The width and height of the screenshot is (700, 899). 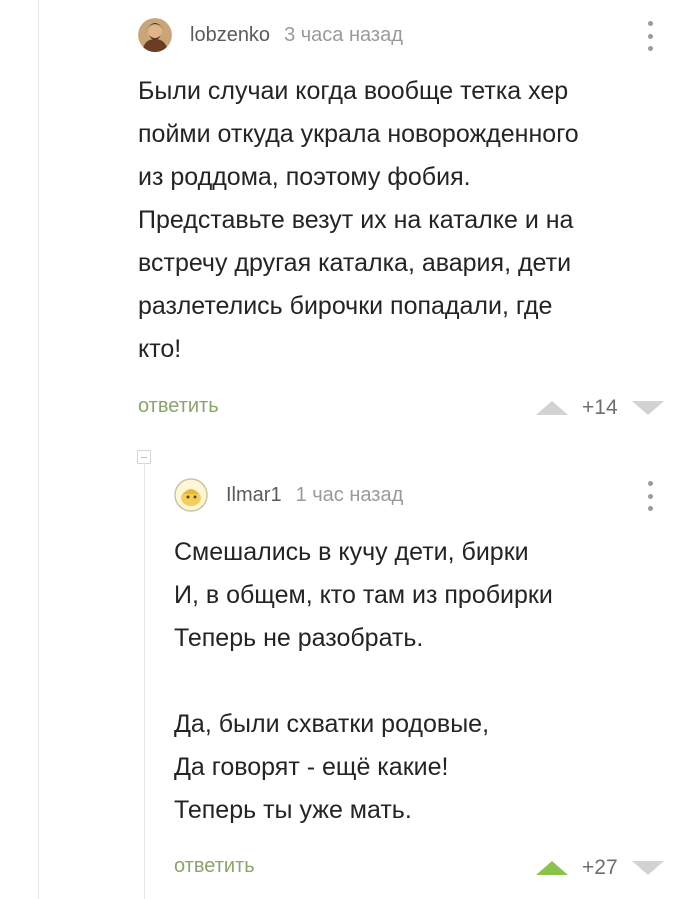 I want to click on comment-line: Были случаи когда вообще тетка хер, so click(x=353, y=91).